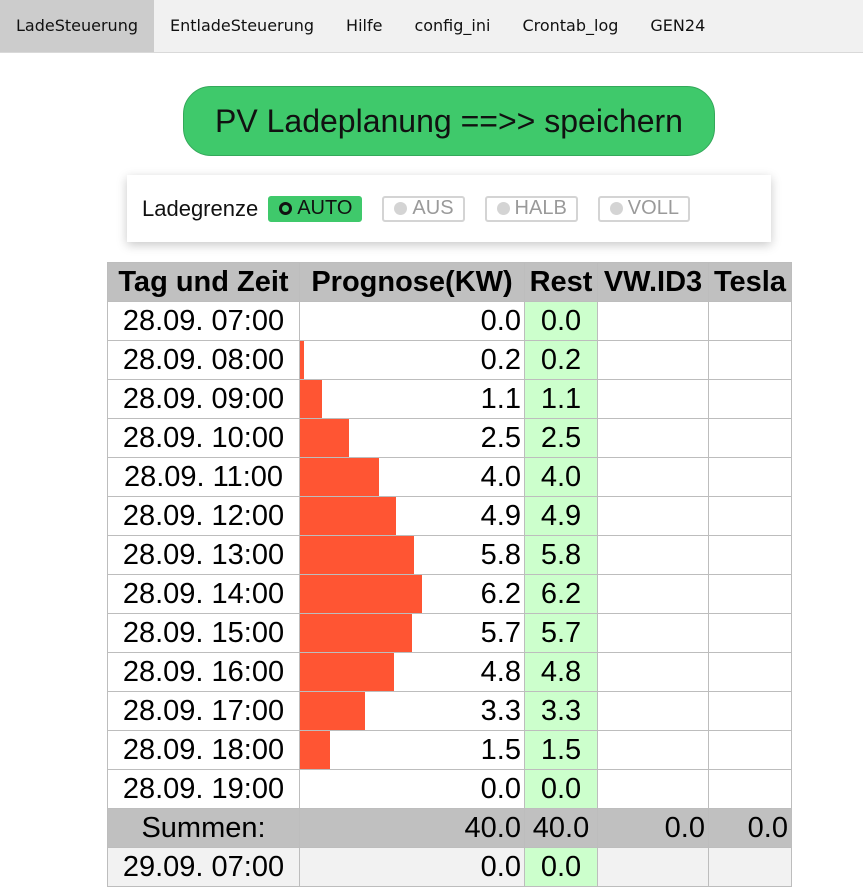 The height and width of the screenshot is (890, 863). What do you see at coordinates (561, 594) in the screenshot?
I see `rest-cell: 6.2` at bounding box center [561, 594].